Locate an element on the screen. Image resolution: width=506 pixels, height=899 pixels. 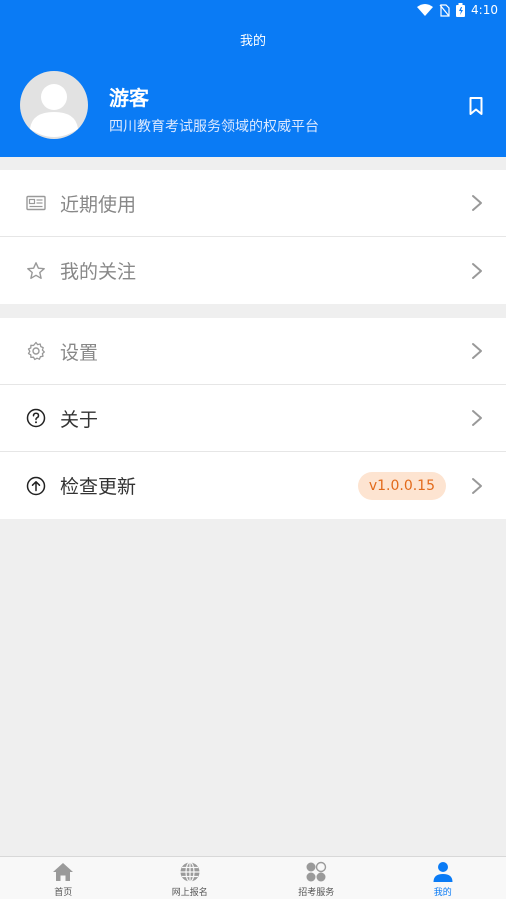
nav-online-registration: 网上报名 is located at coordinates (190, 878).